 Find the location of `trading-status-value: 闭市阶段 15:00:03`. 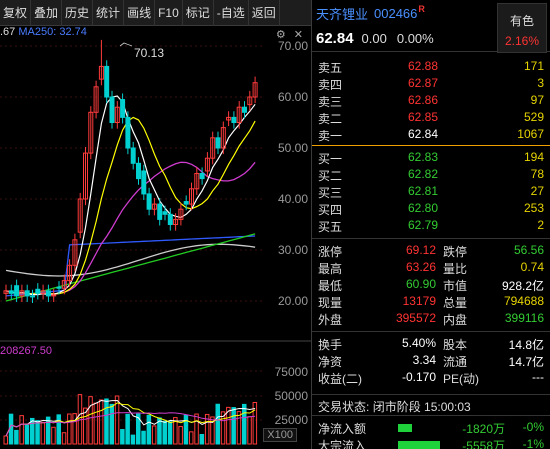

trading-status-value: 闭市阶段 15:00:03 is located at coordinates (421, 407).